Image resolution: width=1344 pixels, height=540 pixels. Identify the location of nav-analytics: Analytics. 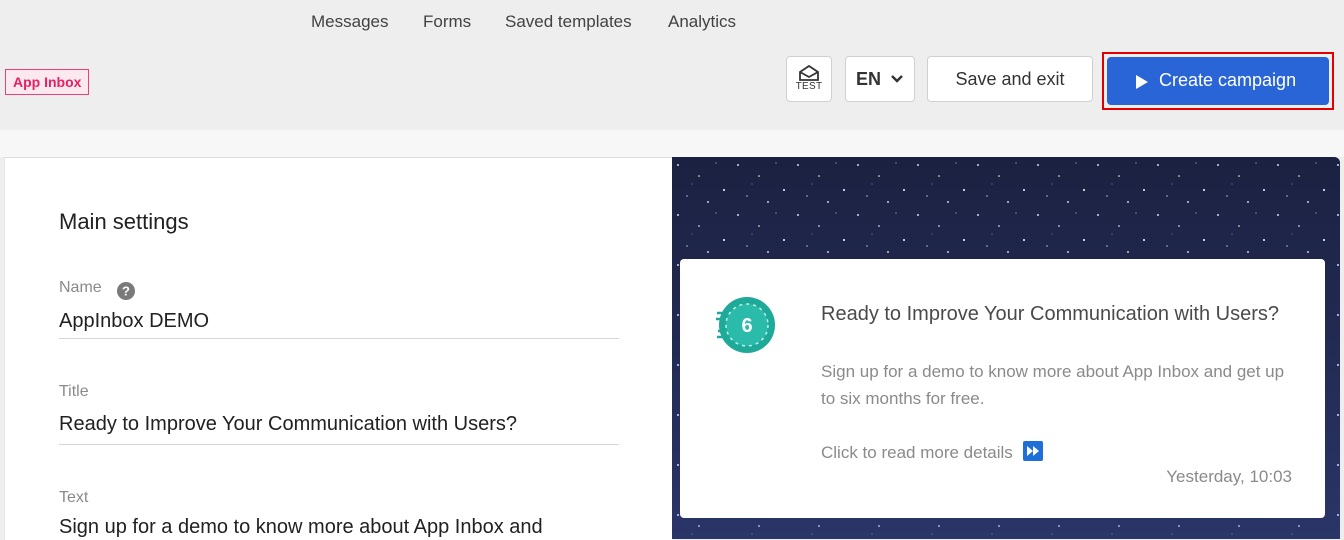
(702, 22).